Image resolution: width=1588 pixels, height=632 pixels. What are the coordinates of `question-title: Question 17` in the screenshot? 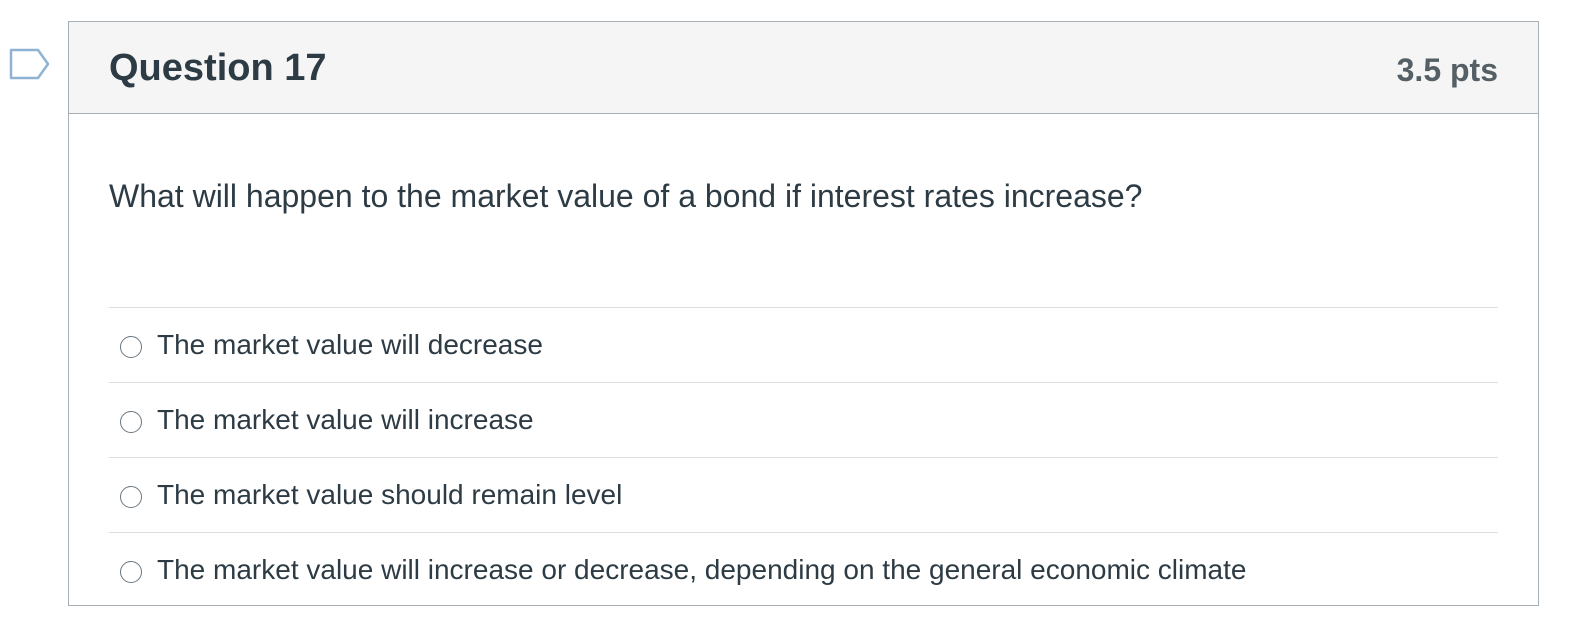 It's located at (218, 68).